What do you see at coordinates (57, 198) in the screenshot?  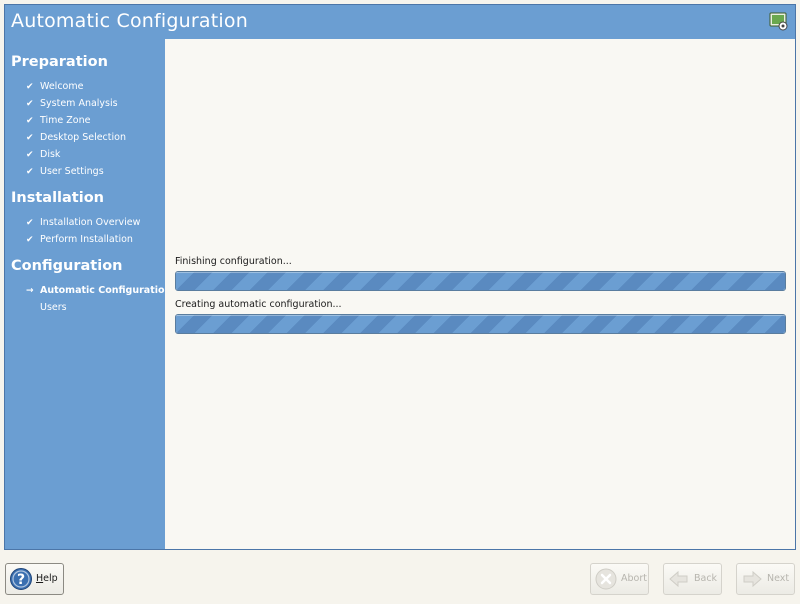 I see `section-title-installation: Installation` at bounding box center [57, 198].